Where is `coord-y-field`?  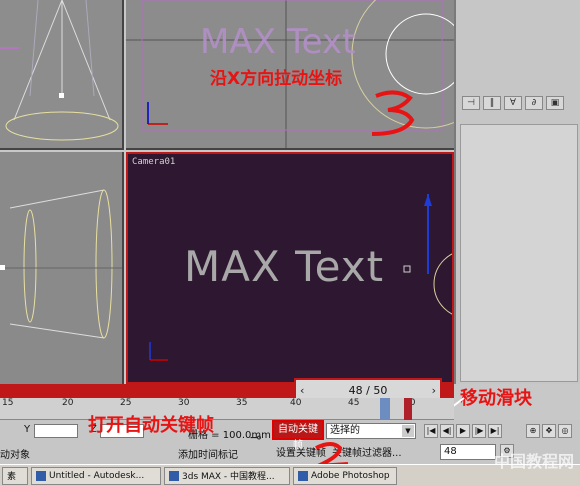
coord-y-field is located at coordinates (56, 431).